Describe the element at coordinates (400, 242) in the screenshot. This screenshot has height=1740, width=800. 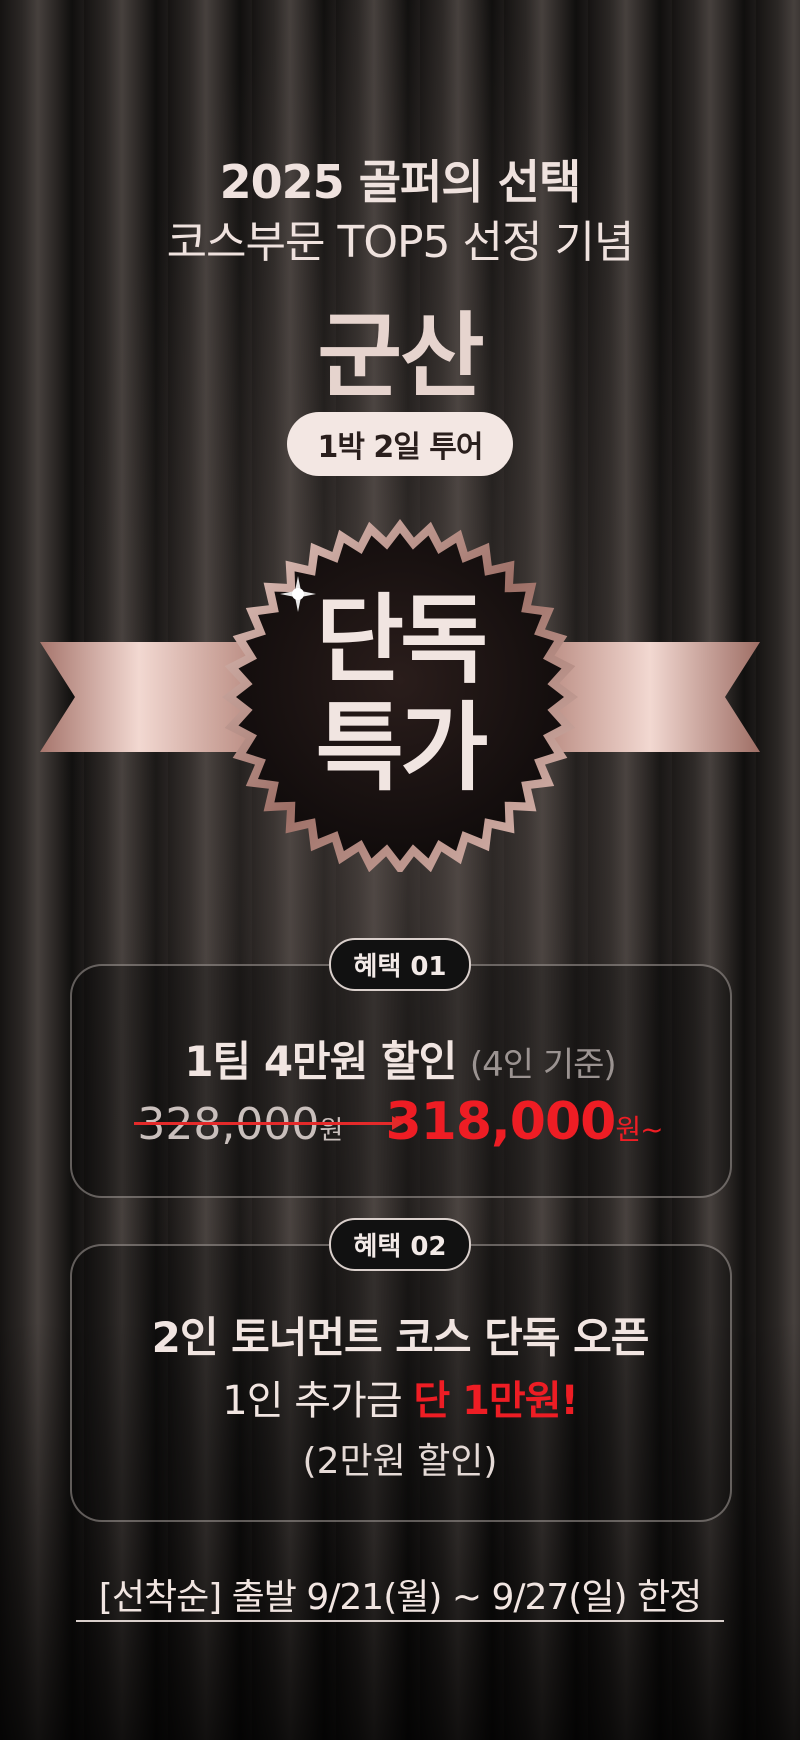
I see `headline-subtitle: 코스부문 TOP5 선정 기념` at that location.